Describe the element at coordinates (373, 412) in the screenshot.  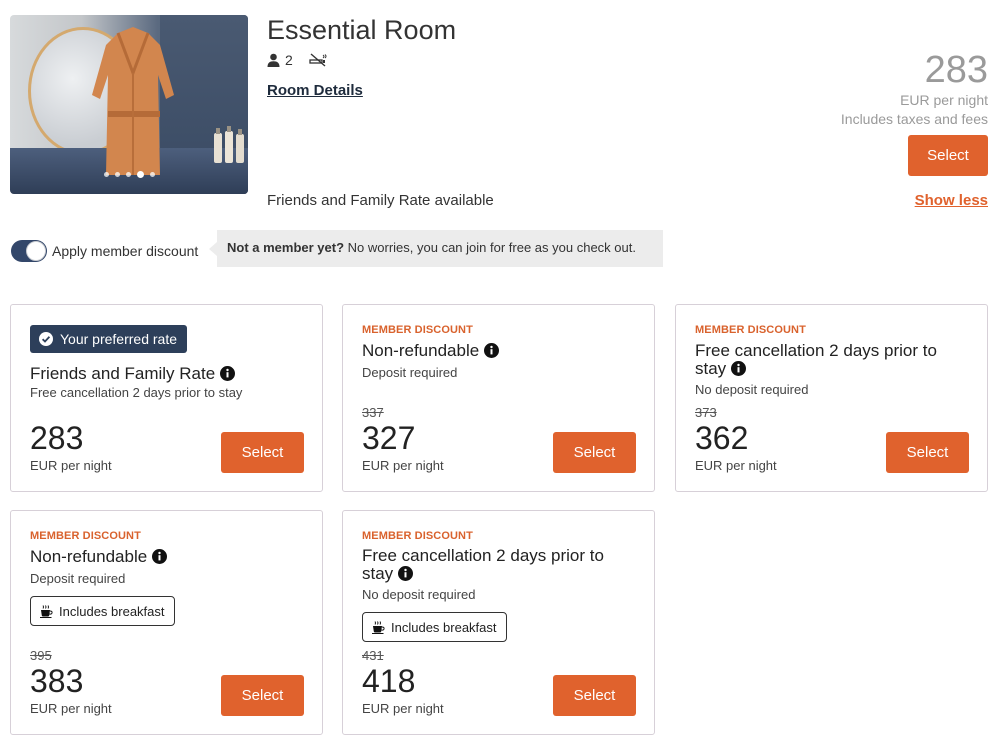
I see `original-price: 337` at that location.